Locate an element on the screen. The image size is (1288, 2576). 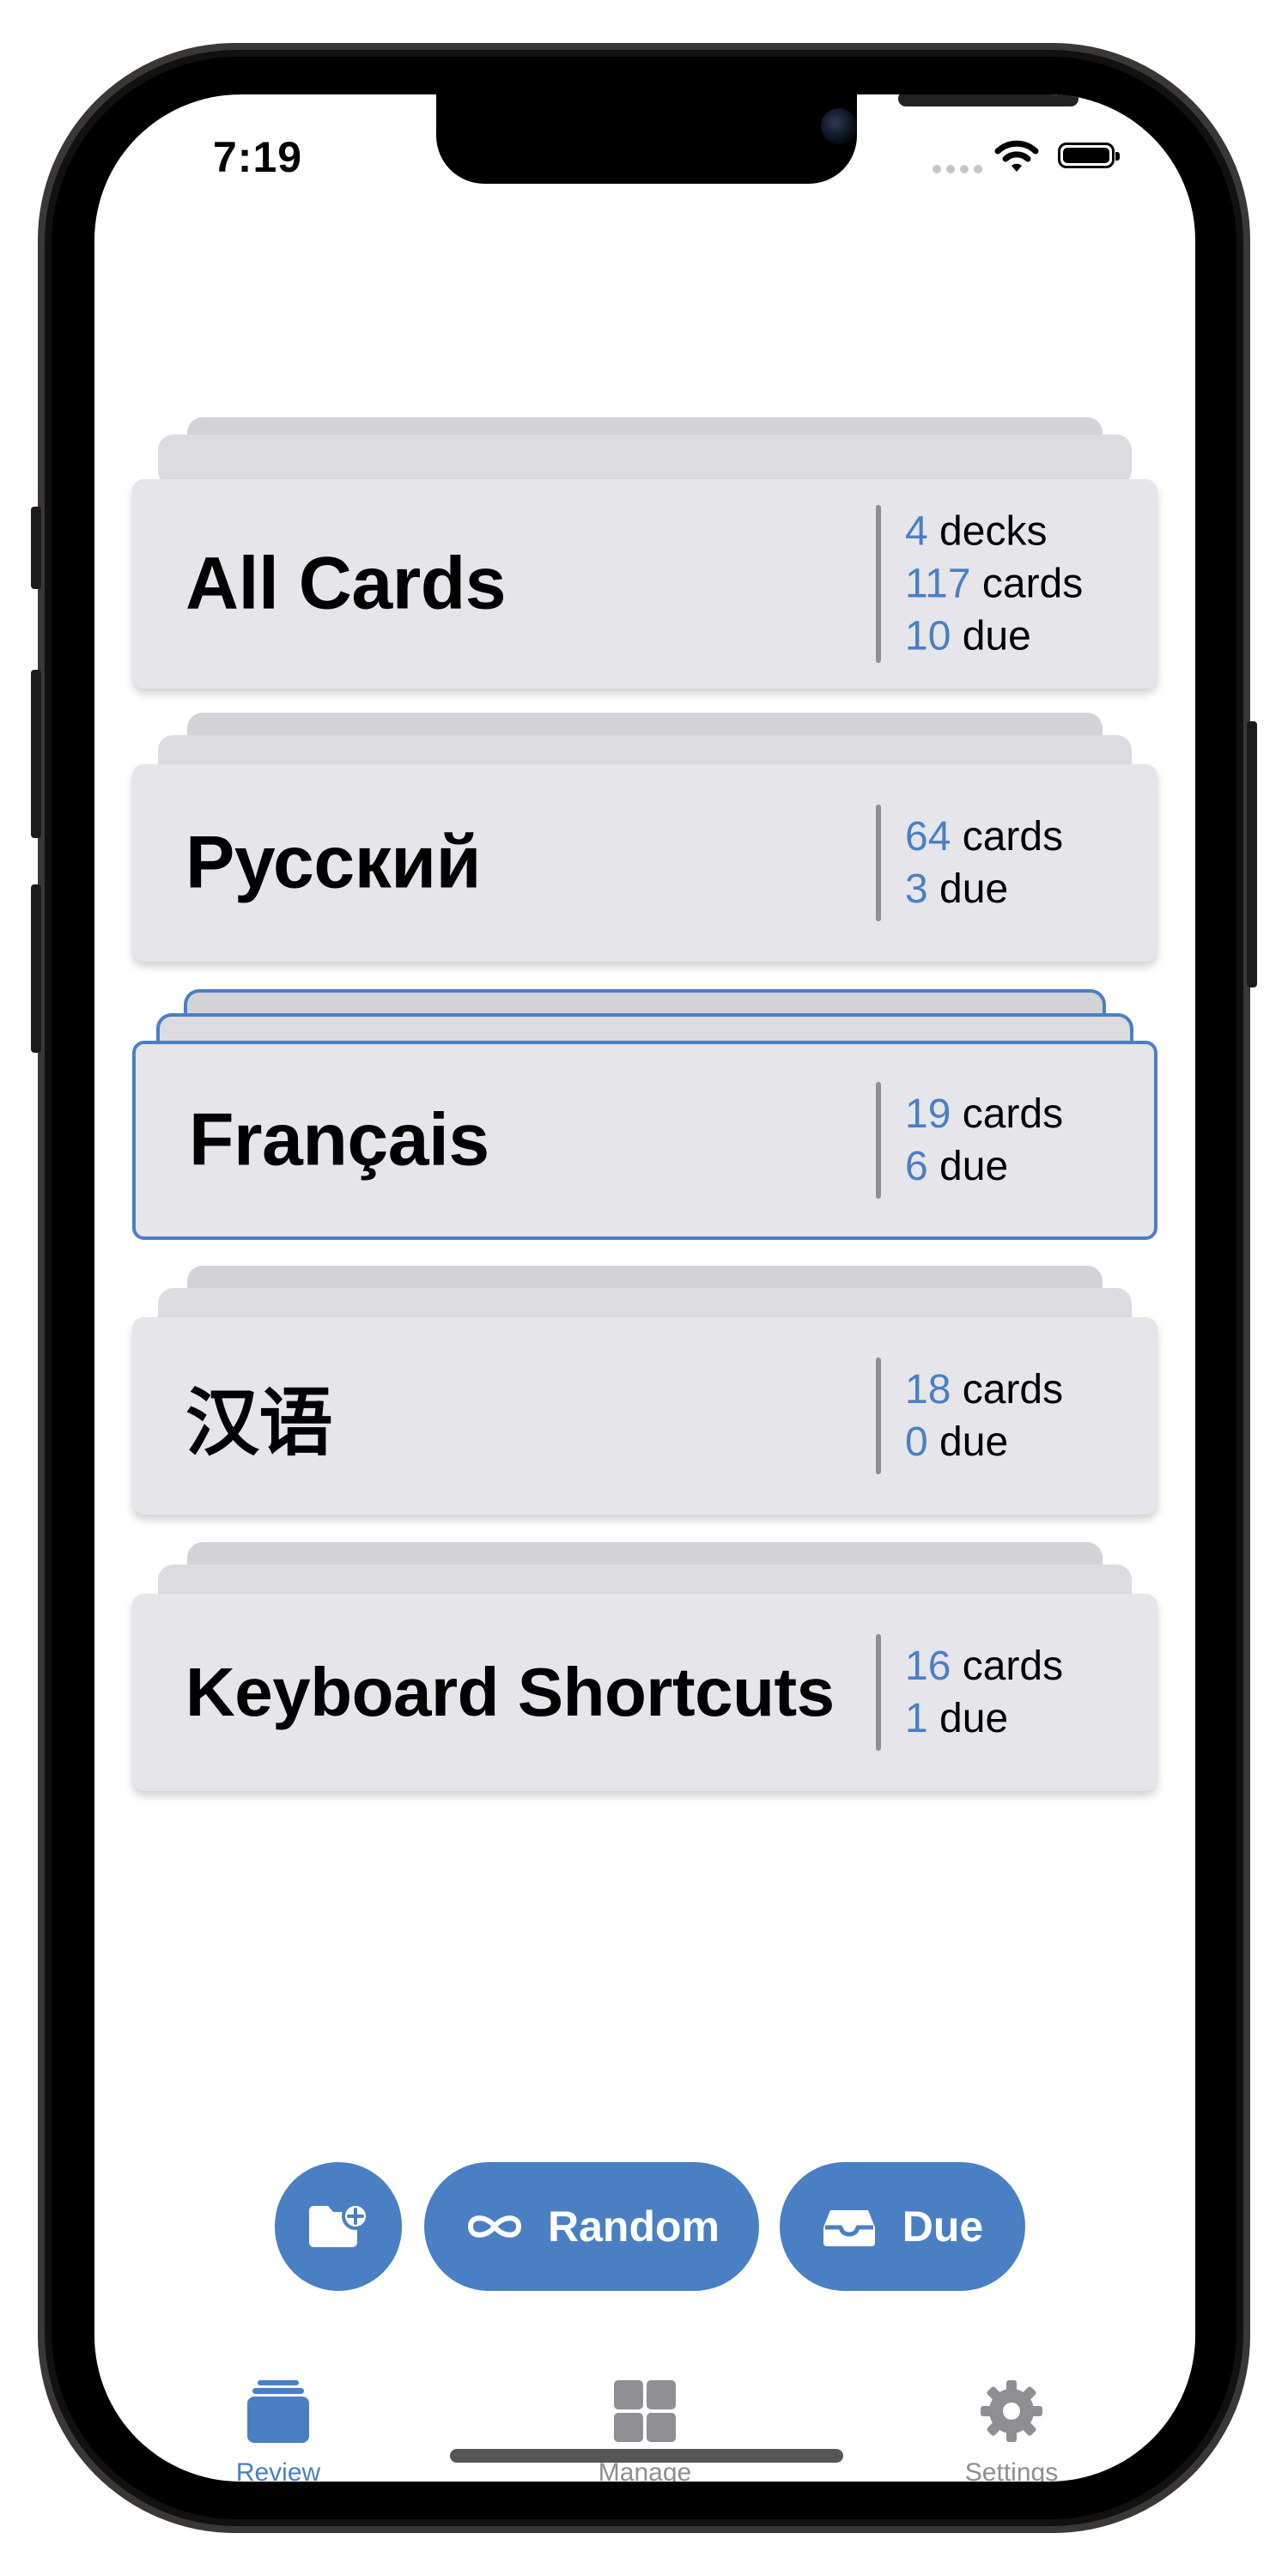
random-label: Random is located at coordinates (634, 2226).